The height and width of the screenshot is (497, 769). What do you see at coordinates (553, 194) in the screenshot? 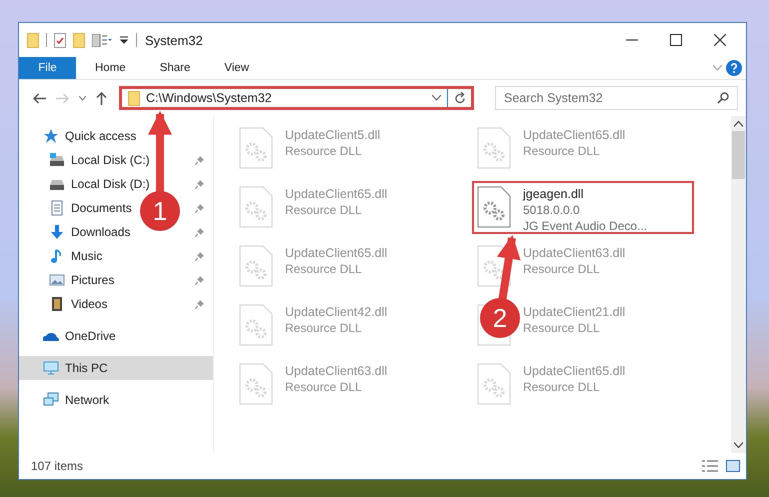
I see `file-name: jgeagen.dll` at bounding box center [553, 194].